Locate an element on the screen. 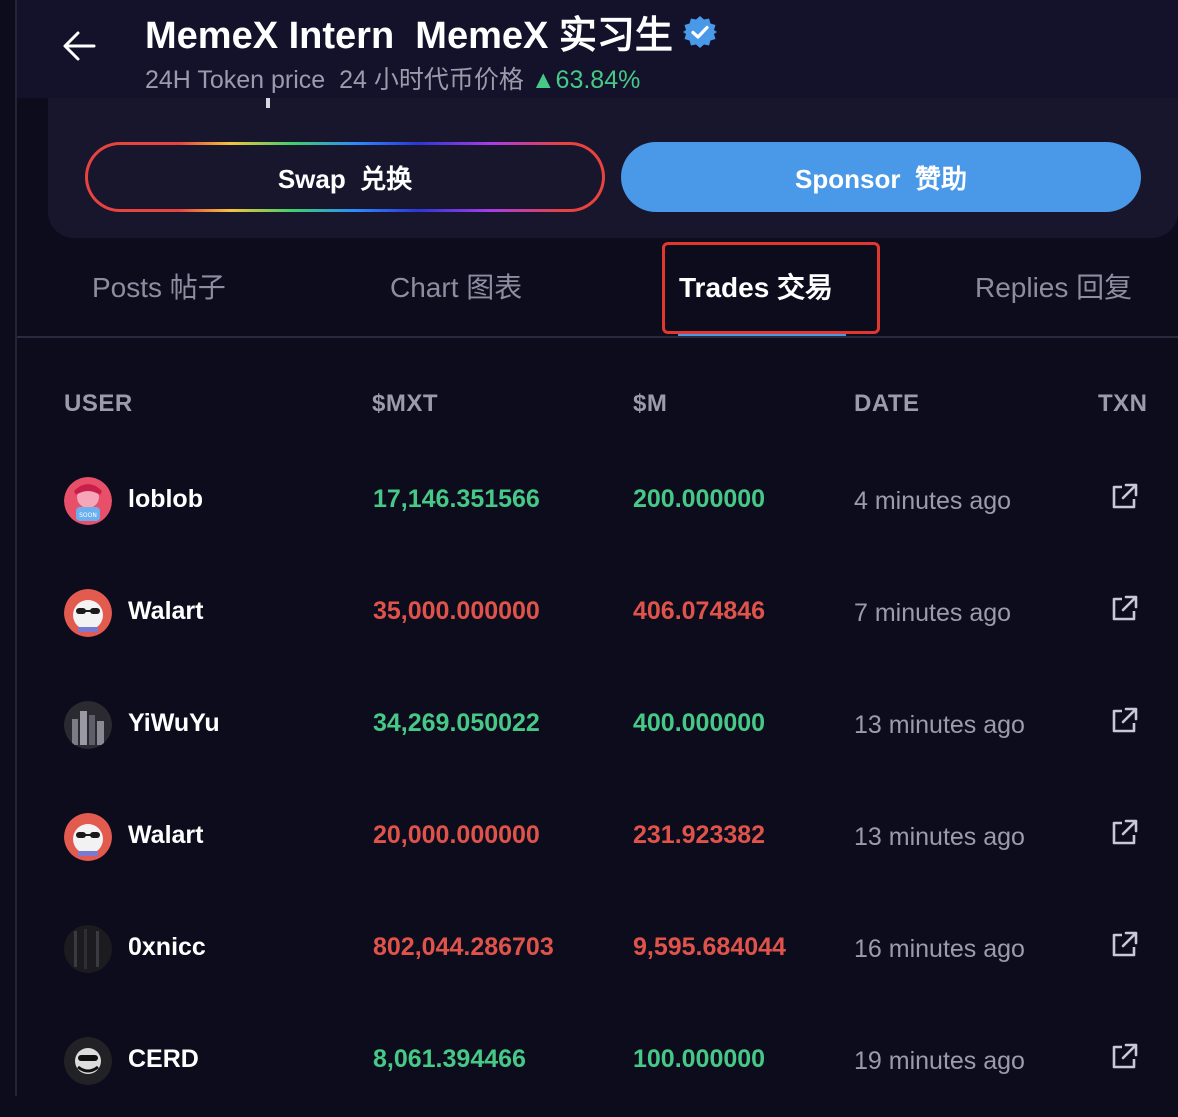  price-change: ▲63.84% is located at coordinates (585, 80).